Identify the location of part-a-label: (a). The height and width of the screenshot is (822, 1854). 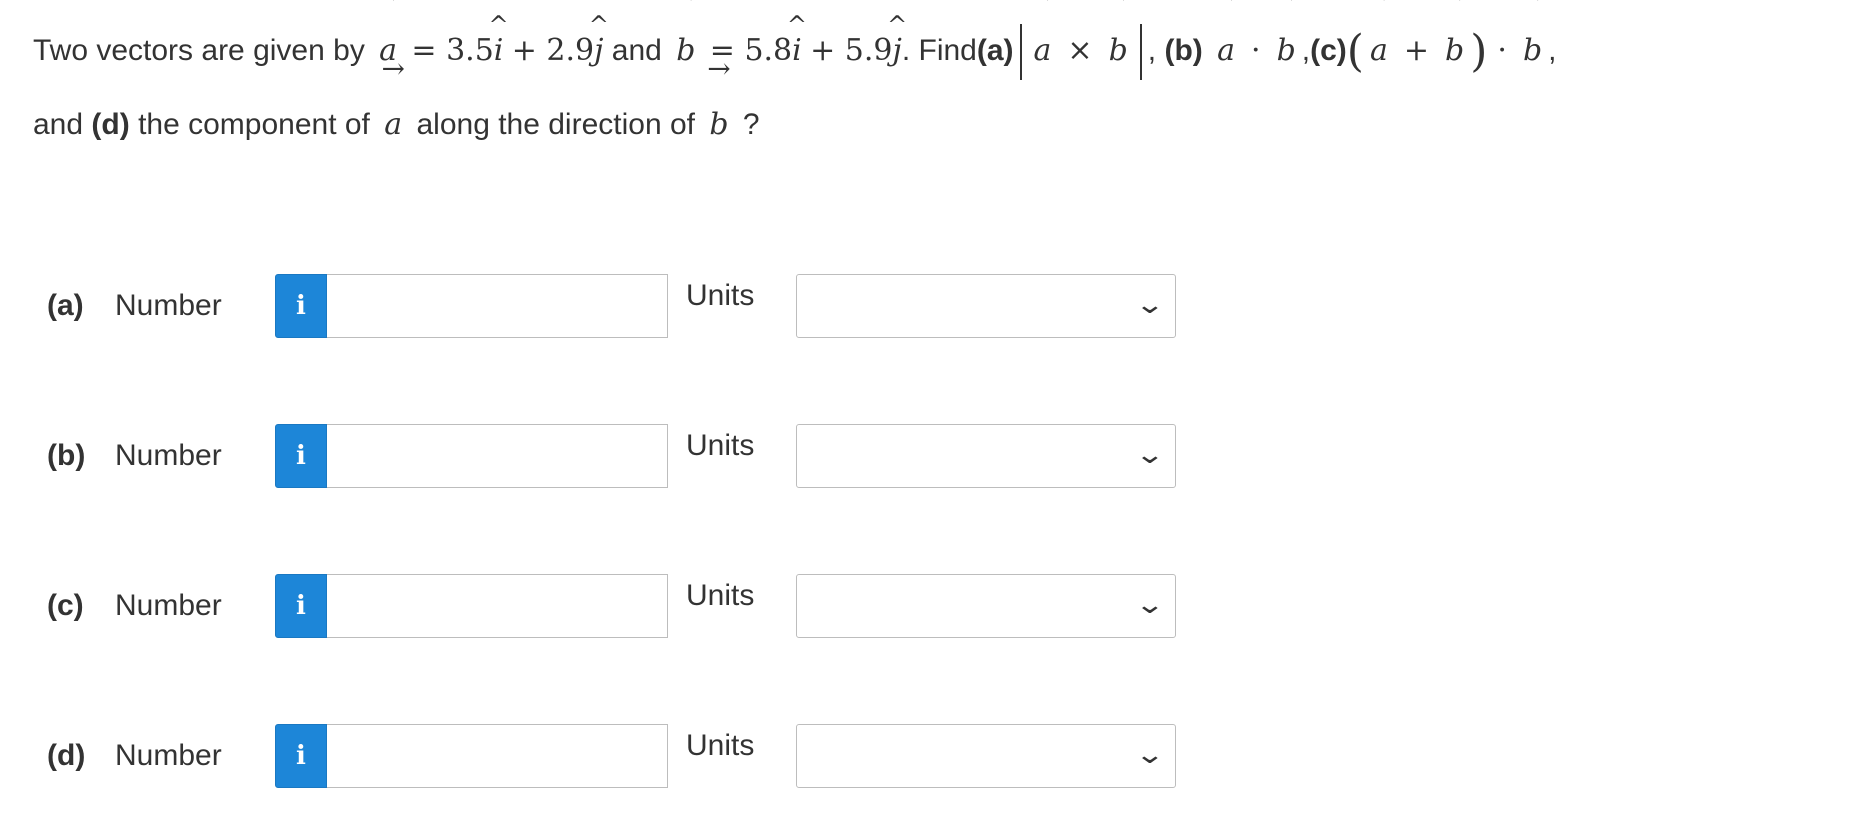
(995, 50).